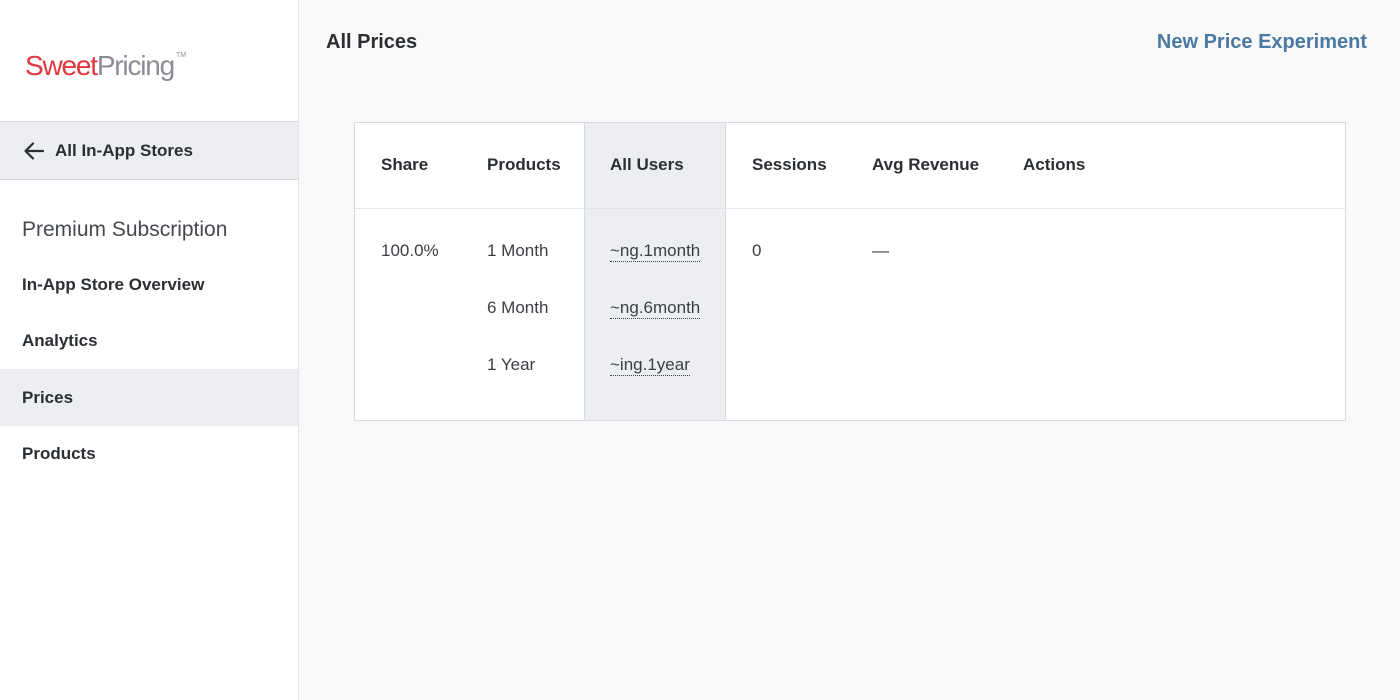 Image resolution: width=1400 pixels, height=700 pixels. What do you see at coordinates (124, 150) in the screenshot?
I see `back-to-stores-label: All In-App Stores` at bounding box center [124, 150].